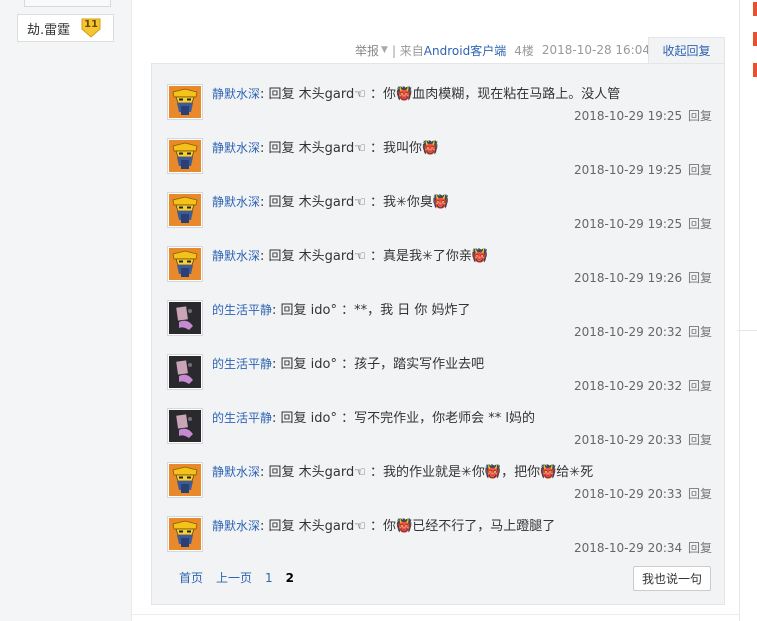  Describe the element at coordinates (407, 50) in the screenshot. I see `source-prefix: | 来自` at that location.